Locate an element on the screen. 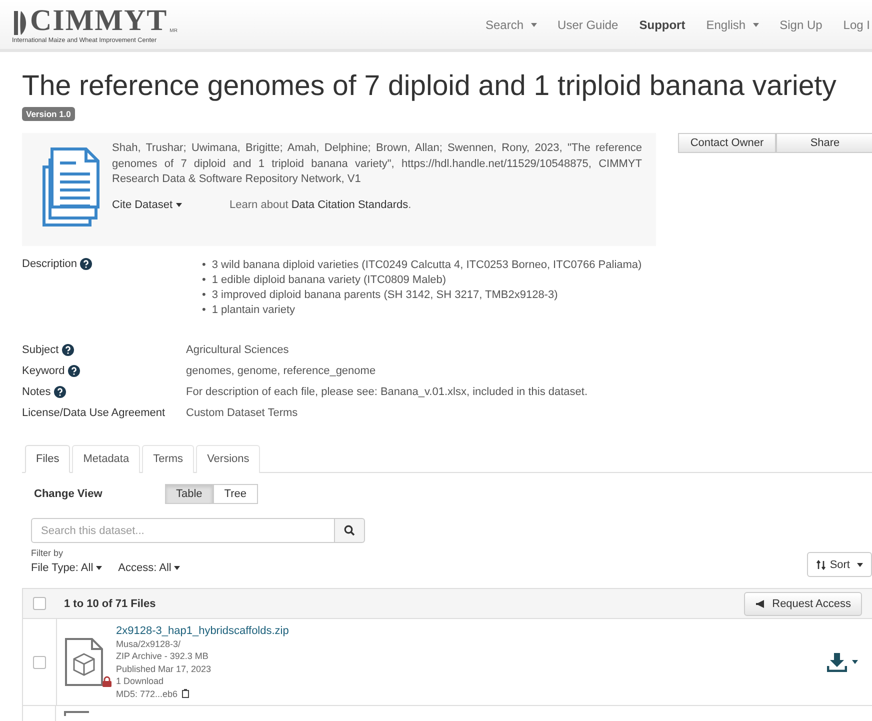  metadata-label: Description is located at coordinates (50, 264).